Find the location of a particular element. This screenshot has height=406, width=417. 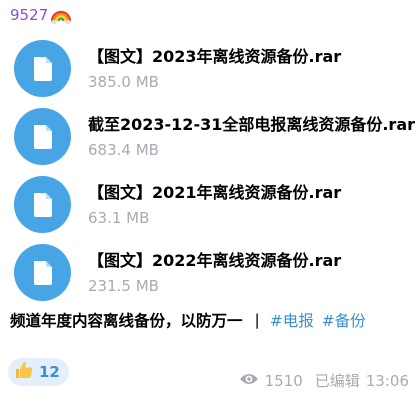

file-attachment: 【图文】2022年离线资源备份.rar 231.5 MB is located at coordinates (214, 273).